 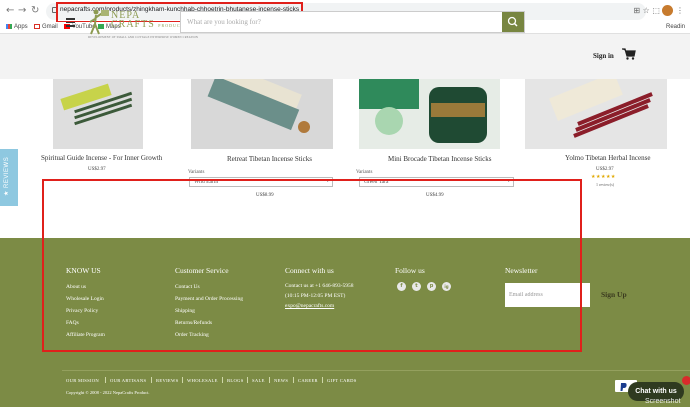 What do you see at coordinates (603, 177) in the screenshot?
I see `rating-stars: ★★★★★` at bounding box center [603, 177].